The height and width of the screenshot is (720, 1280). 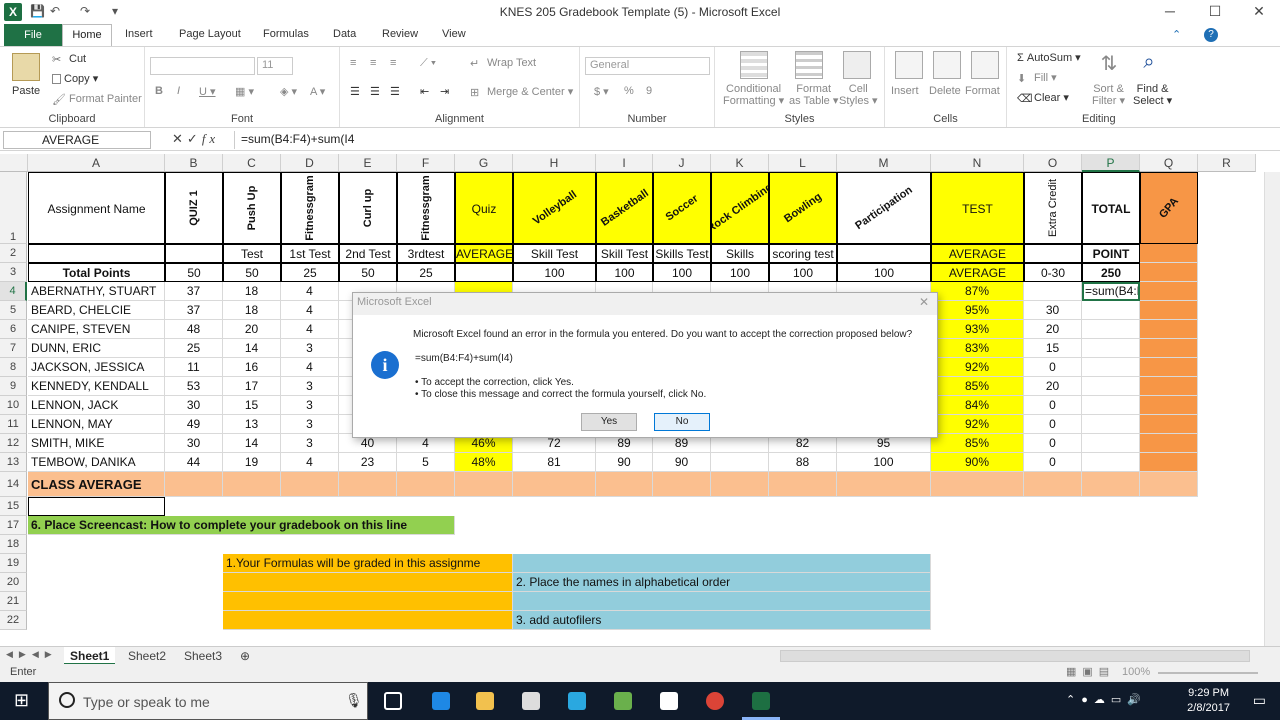 What do you see at coordinates (441, 701) in the screenshot?
I see `edge-icon` at bounding box center [441, 701].